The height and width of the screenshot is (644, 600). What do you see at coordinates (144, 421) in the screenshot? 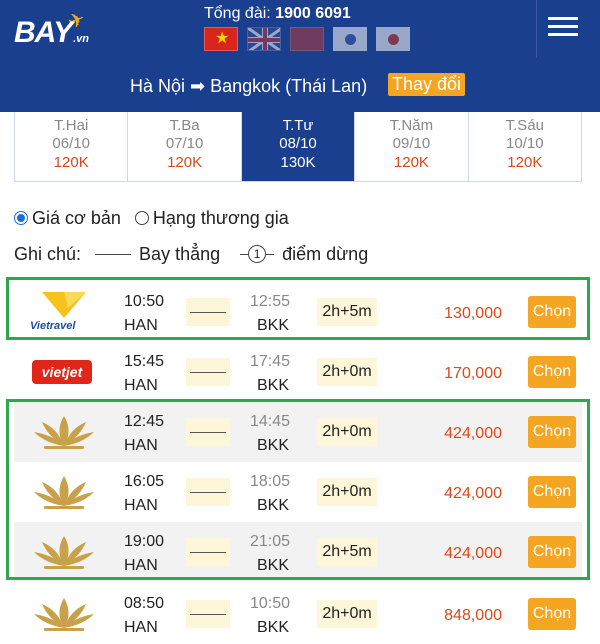
I see `departure-time: 12:45` at bounding box center [144, 421].